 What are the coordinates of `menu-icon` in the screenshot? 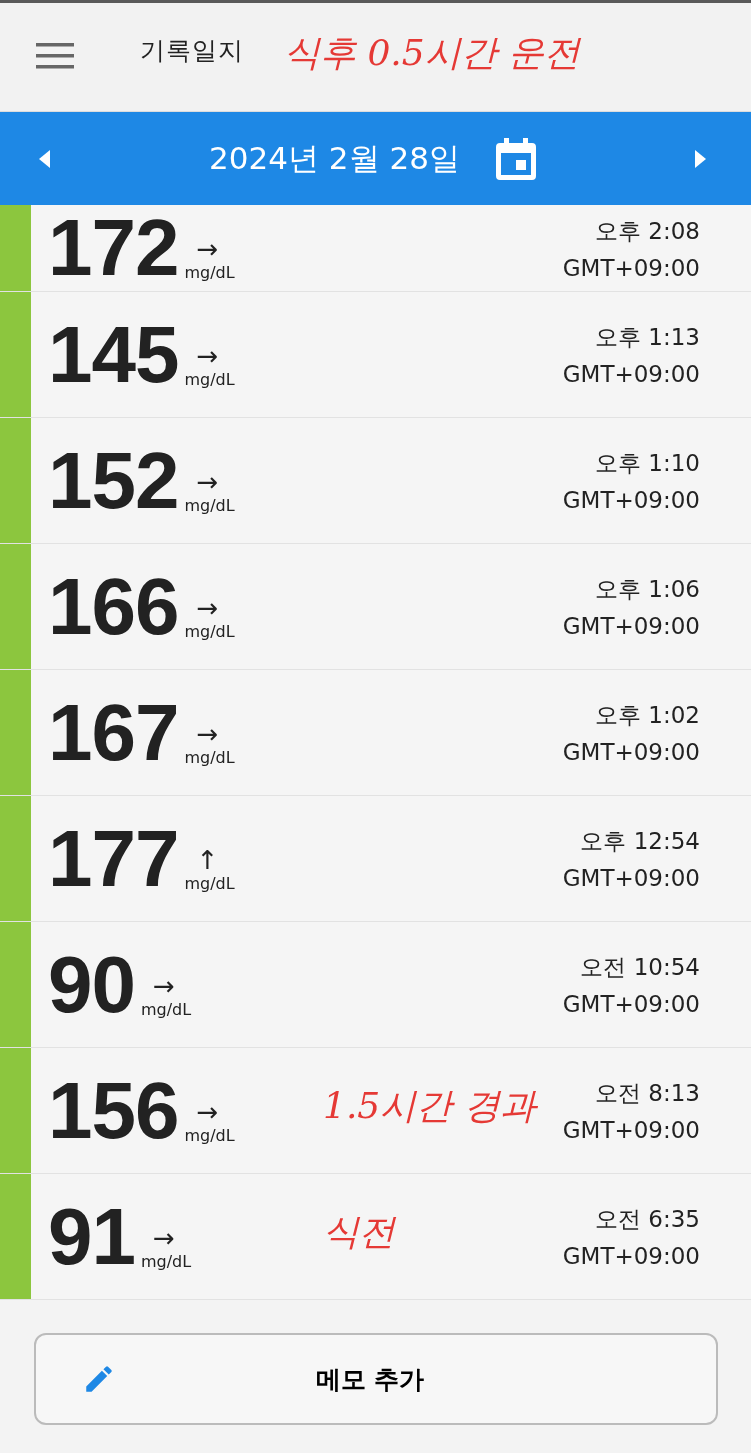 It's located at (55, 56).